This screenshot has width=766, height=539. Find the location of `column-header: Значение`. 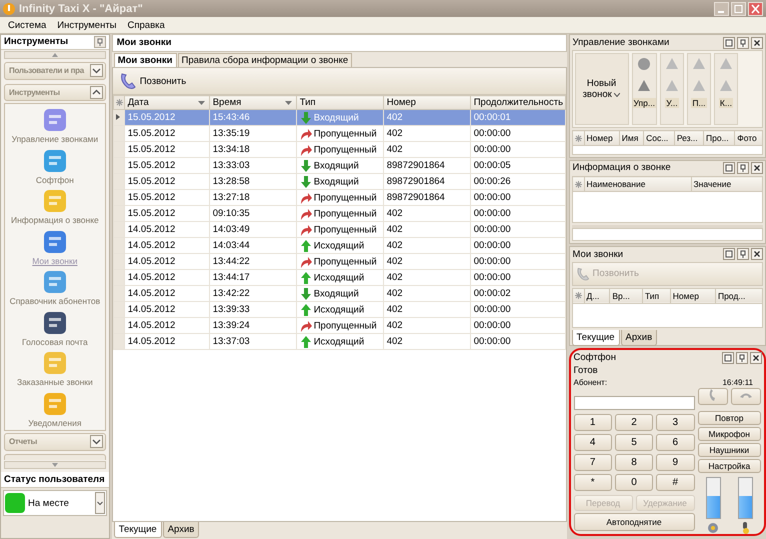

column-header: Значение is located at coordinates (726, 184).